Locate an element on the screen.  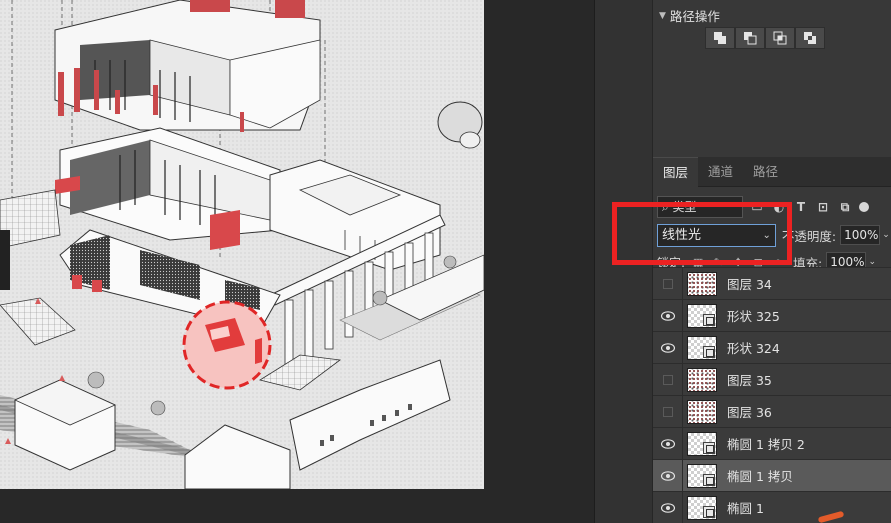
filter-kind-value: 类型 is located at coordinates (684, 207).